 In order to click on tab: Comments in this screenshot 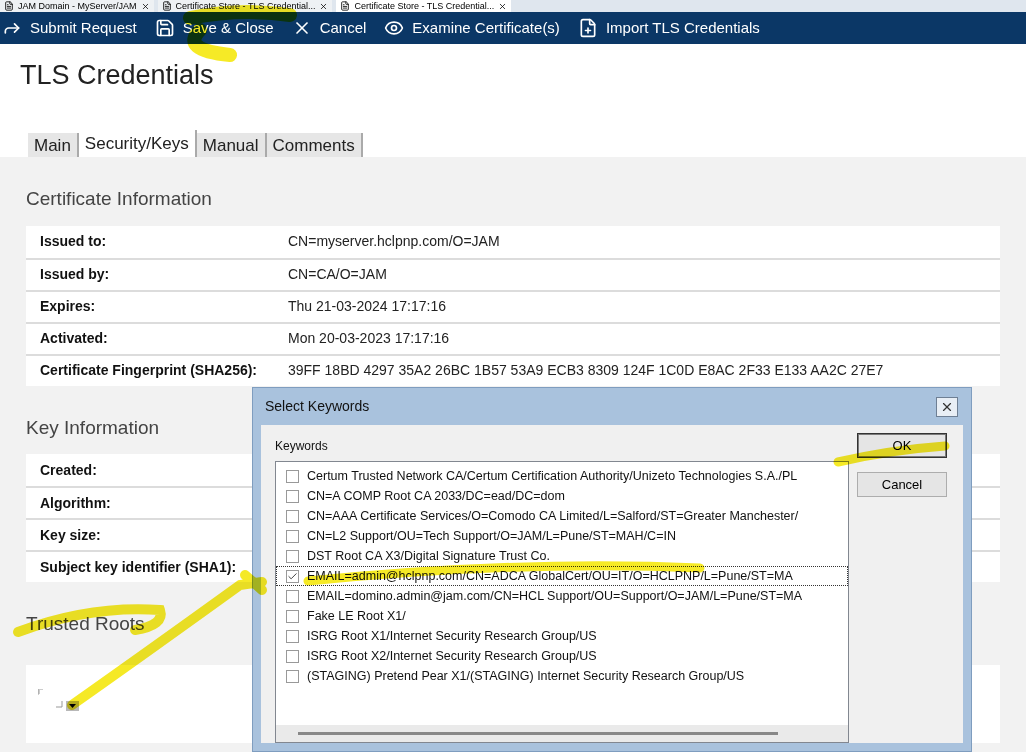, I will do `click(314, 145)`.